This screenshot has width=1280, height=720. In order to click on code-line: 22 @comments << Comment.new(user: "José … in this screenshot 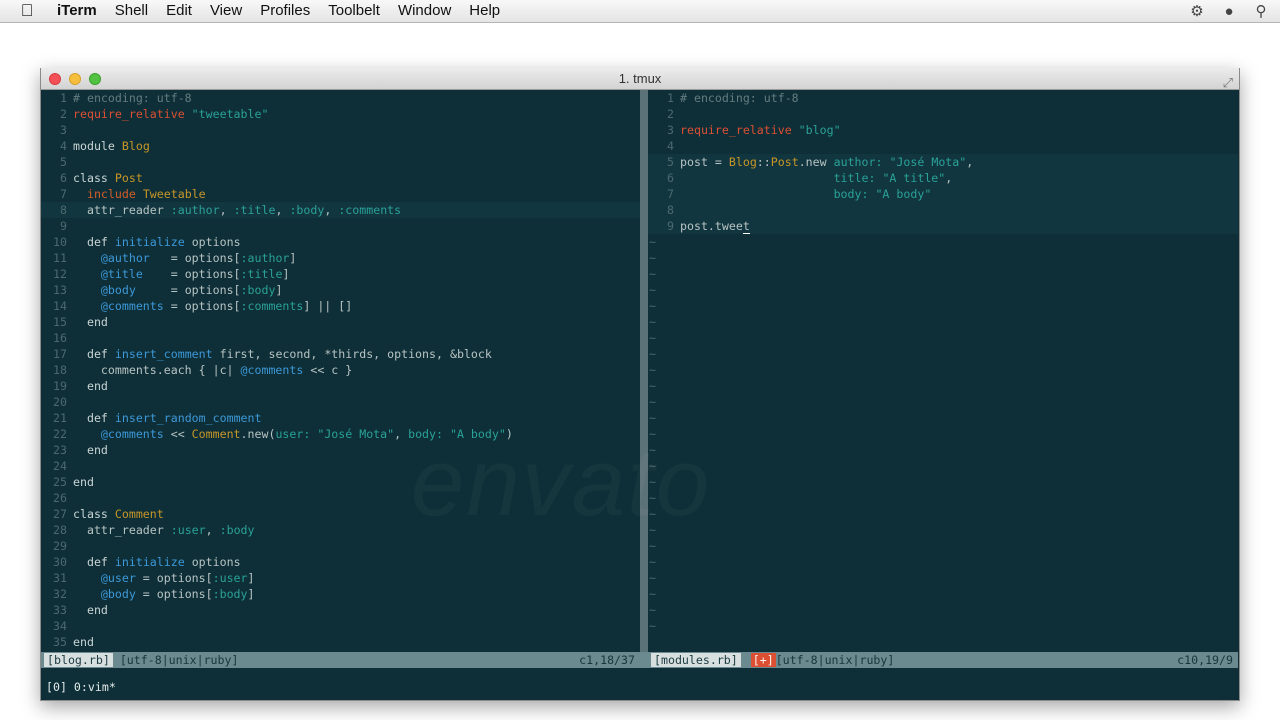, I will do `click(340, 434)`.